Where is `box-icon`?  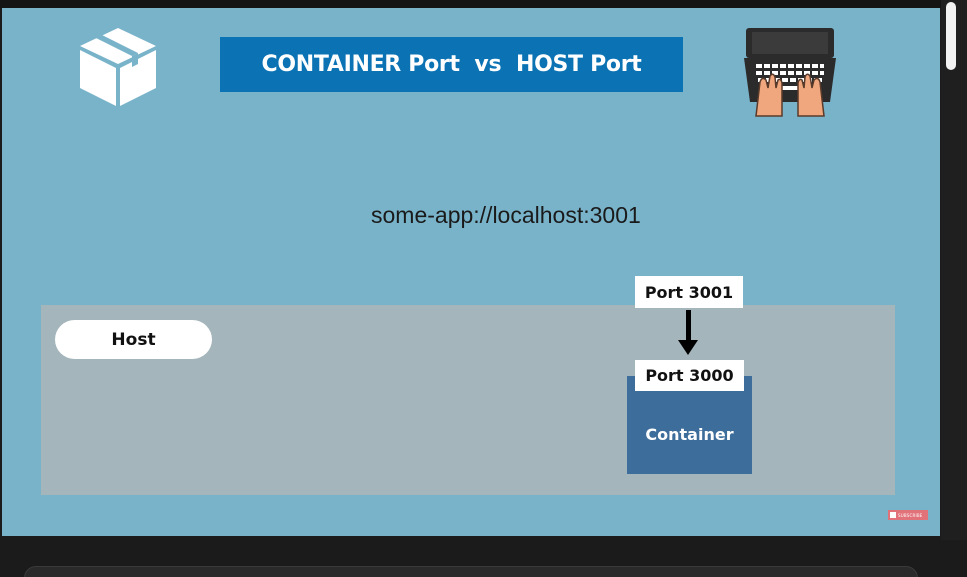
box-icon is located at coordinates (118, 67).